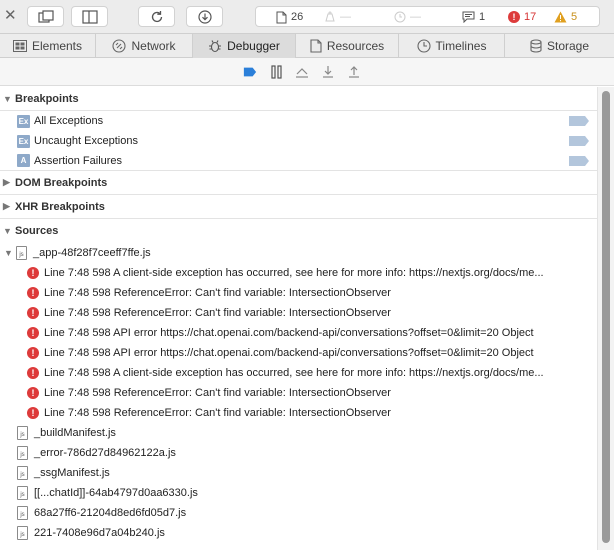  What do you see at coordinates (215, 46) in the screenshot?
I see `bug-icon` at bounding box center [215, 46].